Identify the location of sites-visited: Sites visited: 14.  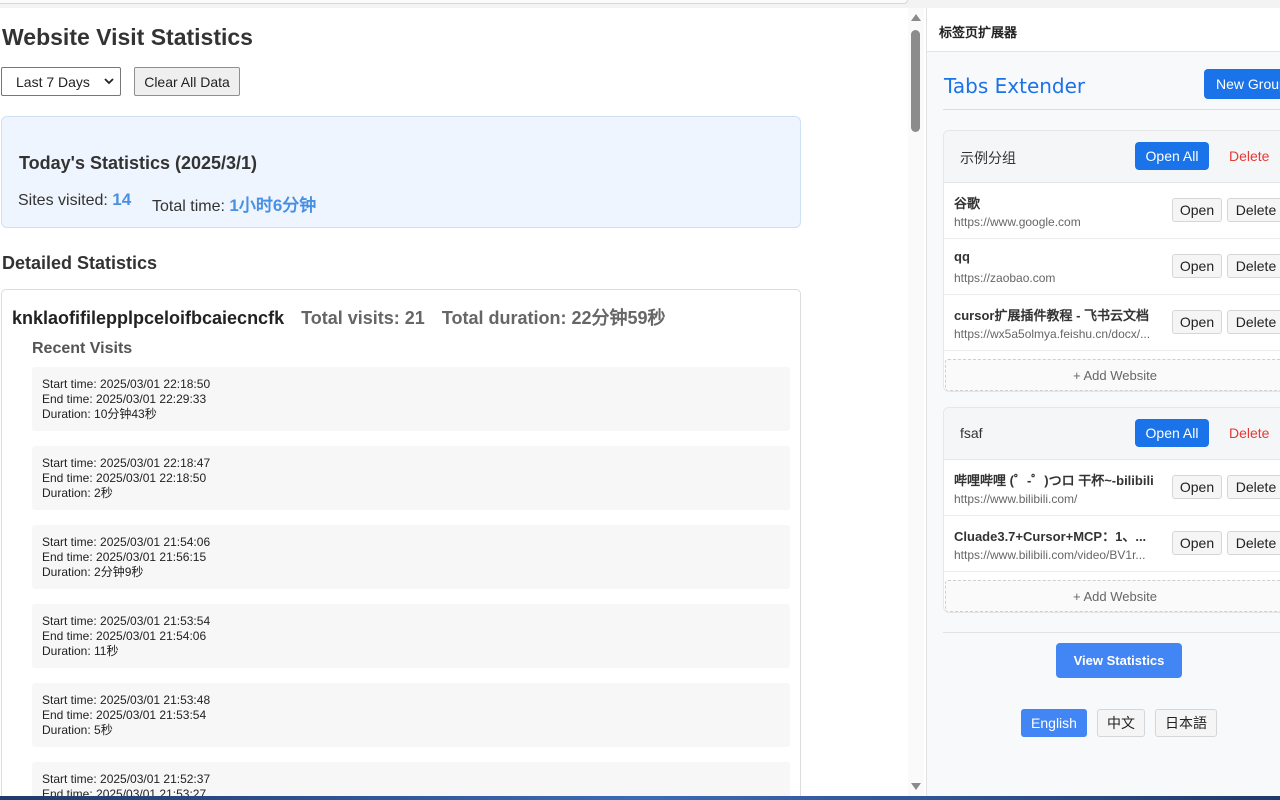
(74, 200).